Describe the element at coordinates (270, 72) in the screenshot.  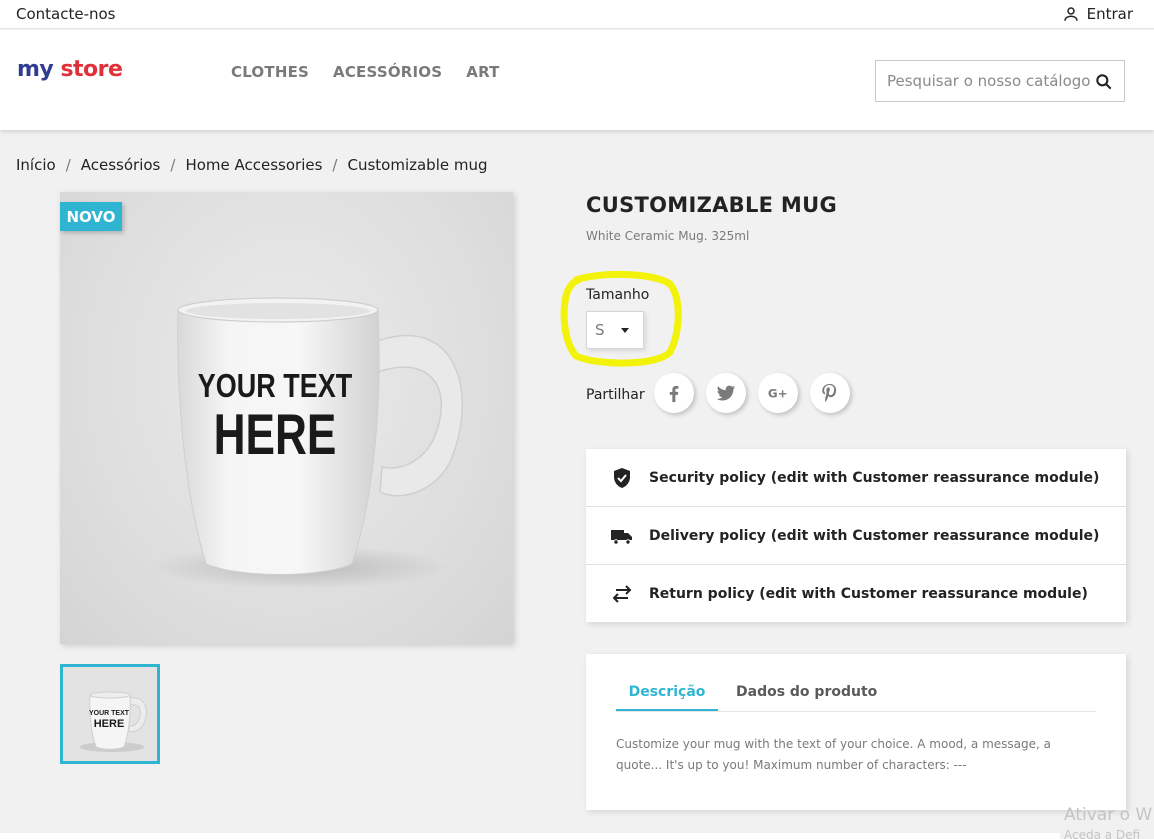
I see `nav-item-clothes: CLOTHES` at that location.